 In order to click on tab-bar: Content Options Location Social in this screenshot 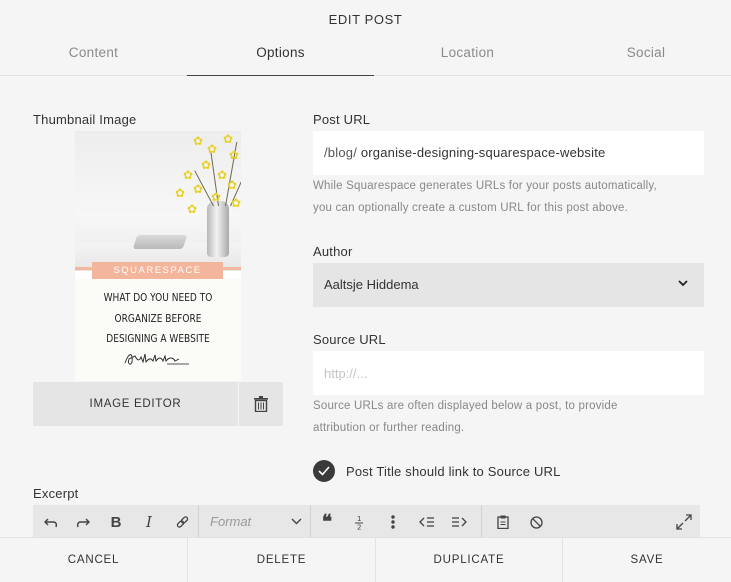, I will do `click(365, 58)`.